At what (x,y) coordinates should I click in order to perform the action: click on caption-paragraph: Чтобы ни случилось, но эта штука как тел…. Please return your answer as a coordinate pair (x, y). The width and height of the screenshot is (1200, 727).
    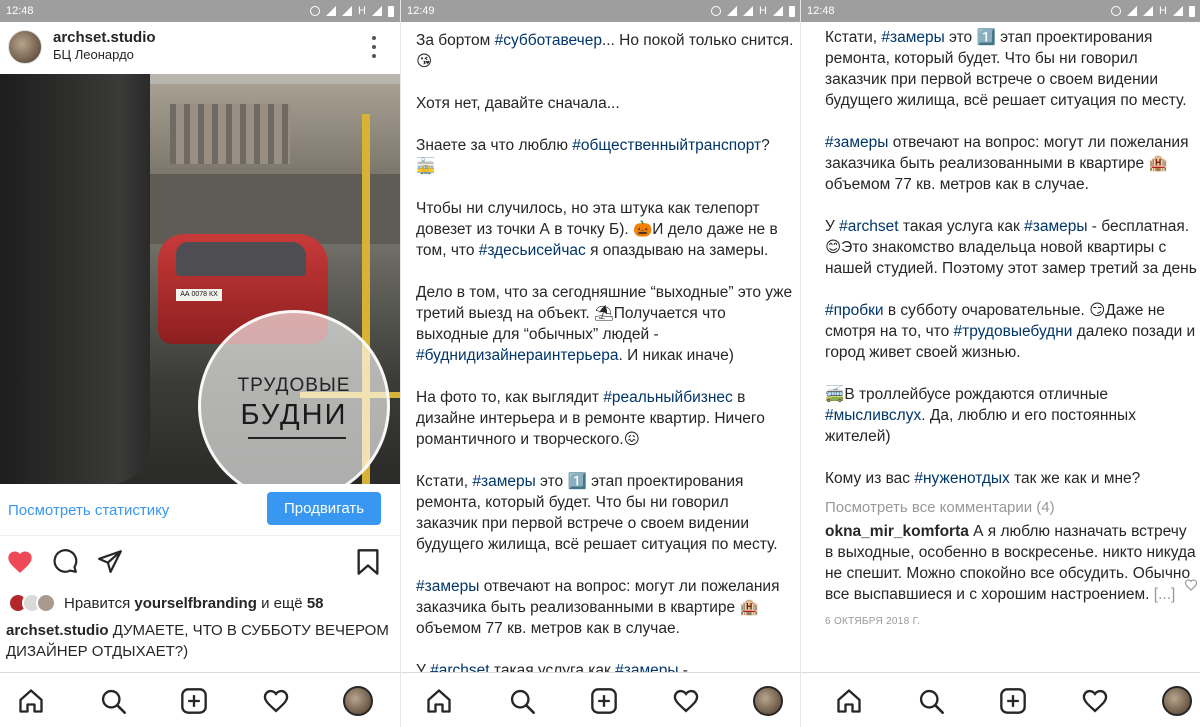
    Looking at the image, I should click on (597, 229).